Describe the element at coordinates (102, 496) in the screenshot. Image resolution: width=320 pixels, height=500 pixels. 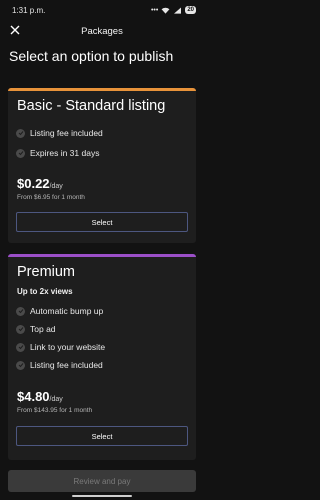
I see `gesture-nav-handle` at that location.